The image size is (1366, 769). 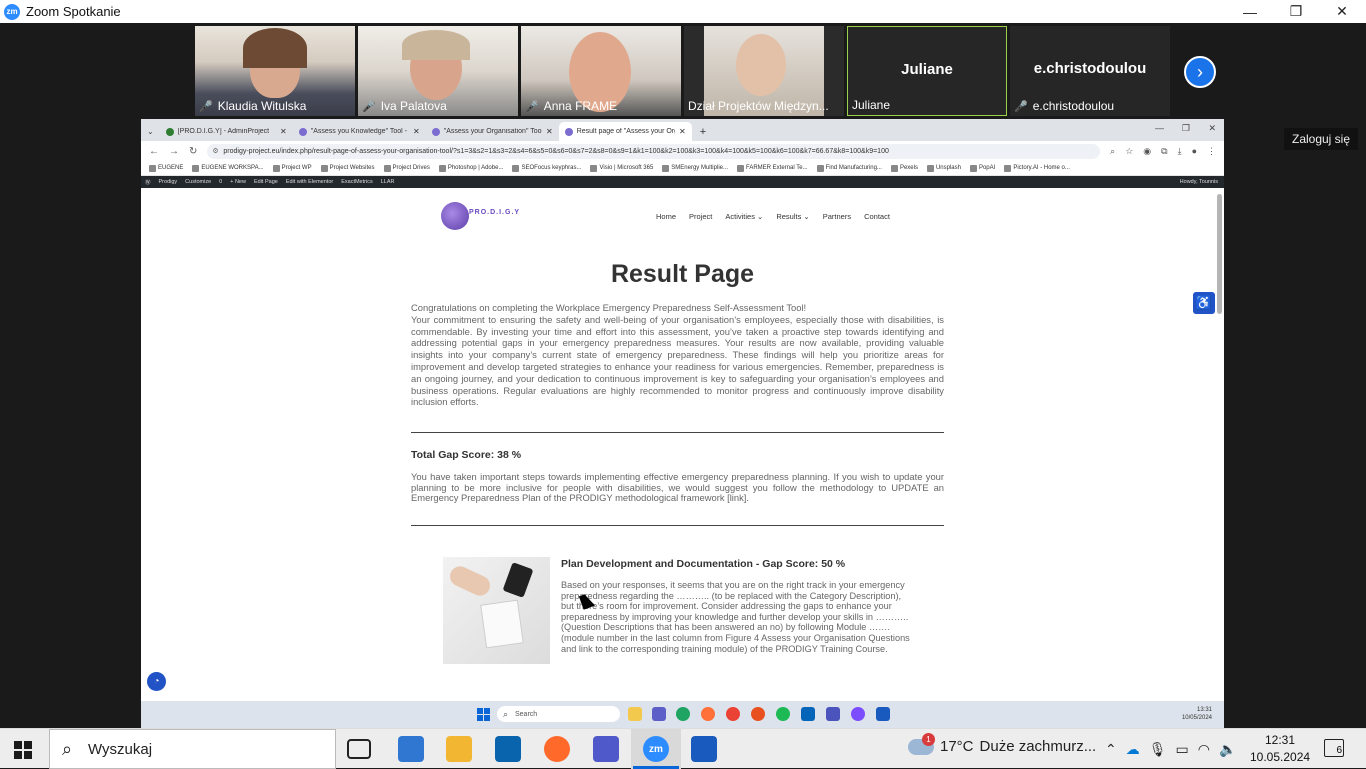 What do you see at coordinates (982, 168) in the screenshot?
I see `bookmark-item: PopAI` at bounding box center [982, 168].